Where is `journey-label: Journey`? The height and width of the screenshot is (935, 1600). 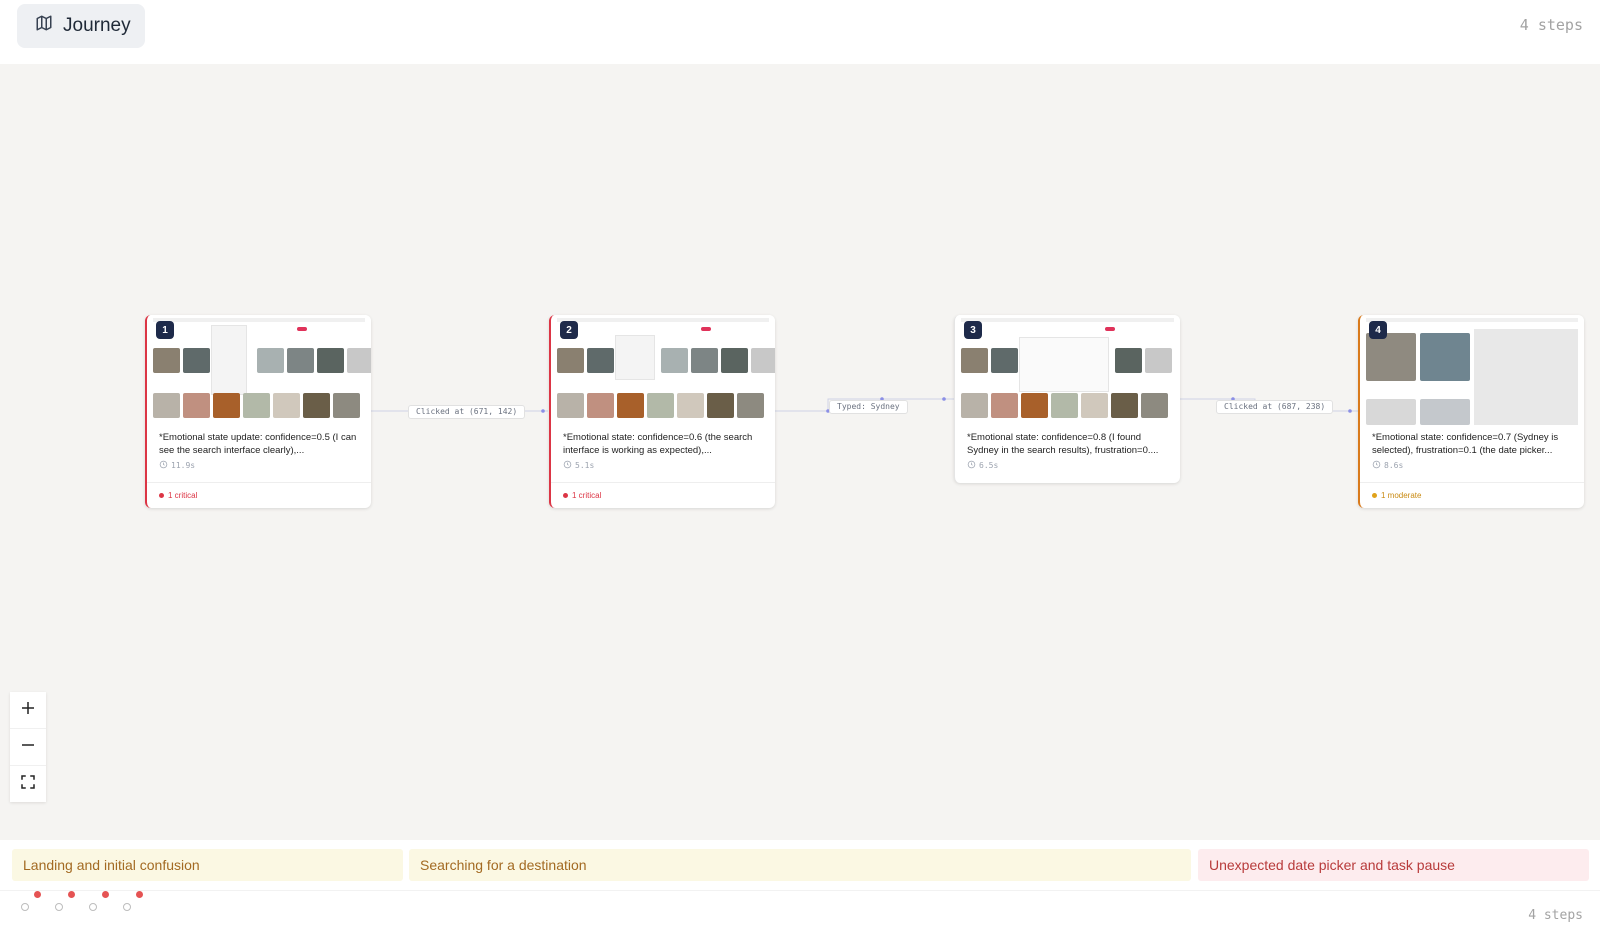 journey-label: Journey is located at coordinates (97, 25).